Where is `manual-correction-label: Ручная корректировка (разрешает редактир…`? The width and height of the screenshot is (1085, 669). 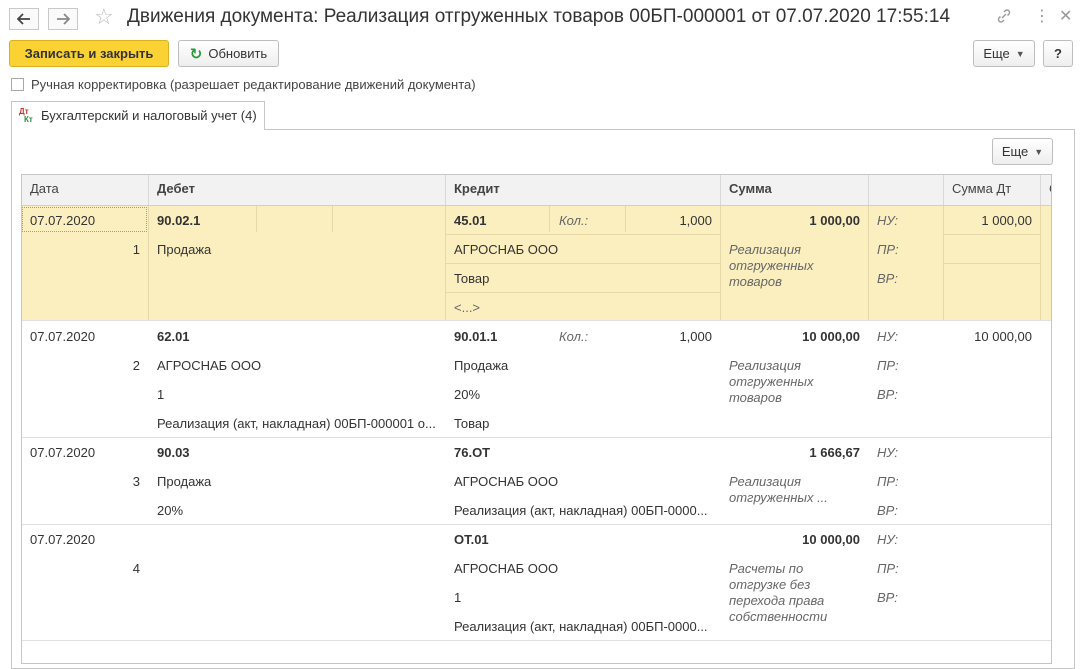
manual-correction-label: Ручная корректировка (разрешает редактир… is located at coordinates (253, 84).